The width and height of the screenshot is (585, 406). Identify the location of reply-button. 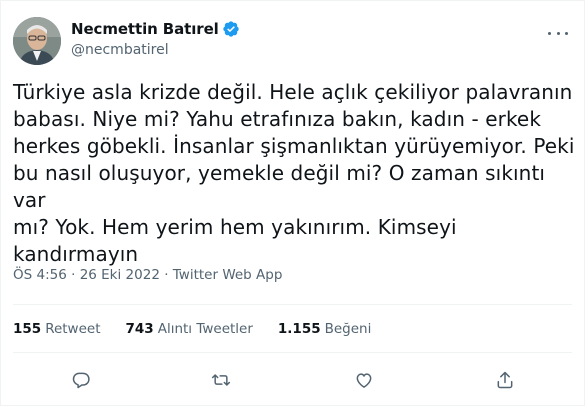
(81, 380).